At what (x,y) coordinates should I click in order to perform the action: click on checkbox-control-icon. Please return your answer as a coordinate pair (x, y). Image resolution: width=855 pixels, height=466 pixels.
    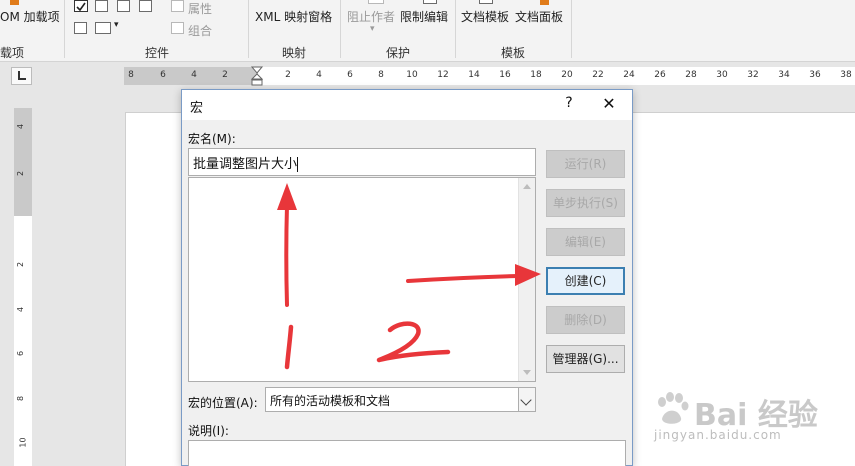
    Looking at the image, I should click on (81, 6).